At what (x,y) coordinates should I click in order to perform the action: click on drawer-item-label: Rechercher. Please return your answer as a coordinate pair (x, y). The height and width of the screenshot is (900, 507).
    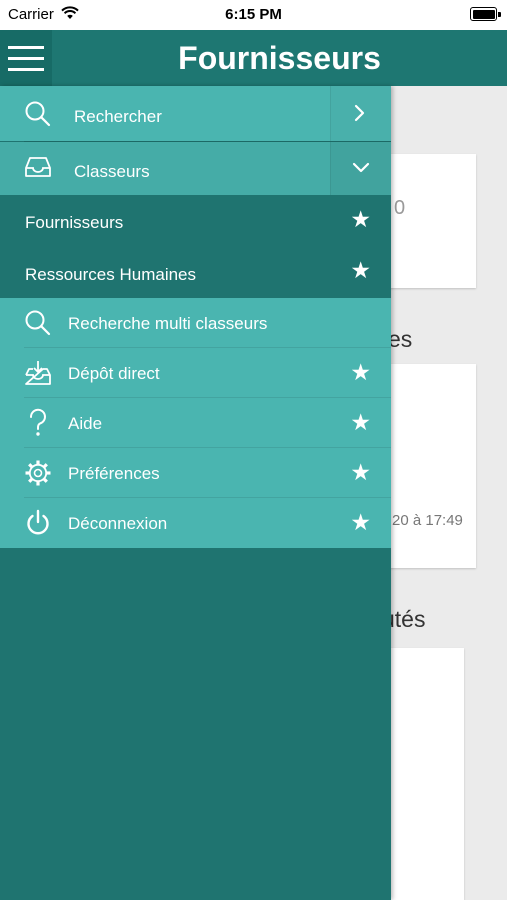
    Looking at the image, I should click on (118, 116).